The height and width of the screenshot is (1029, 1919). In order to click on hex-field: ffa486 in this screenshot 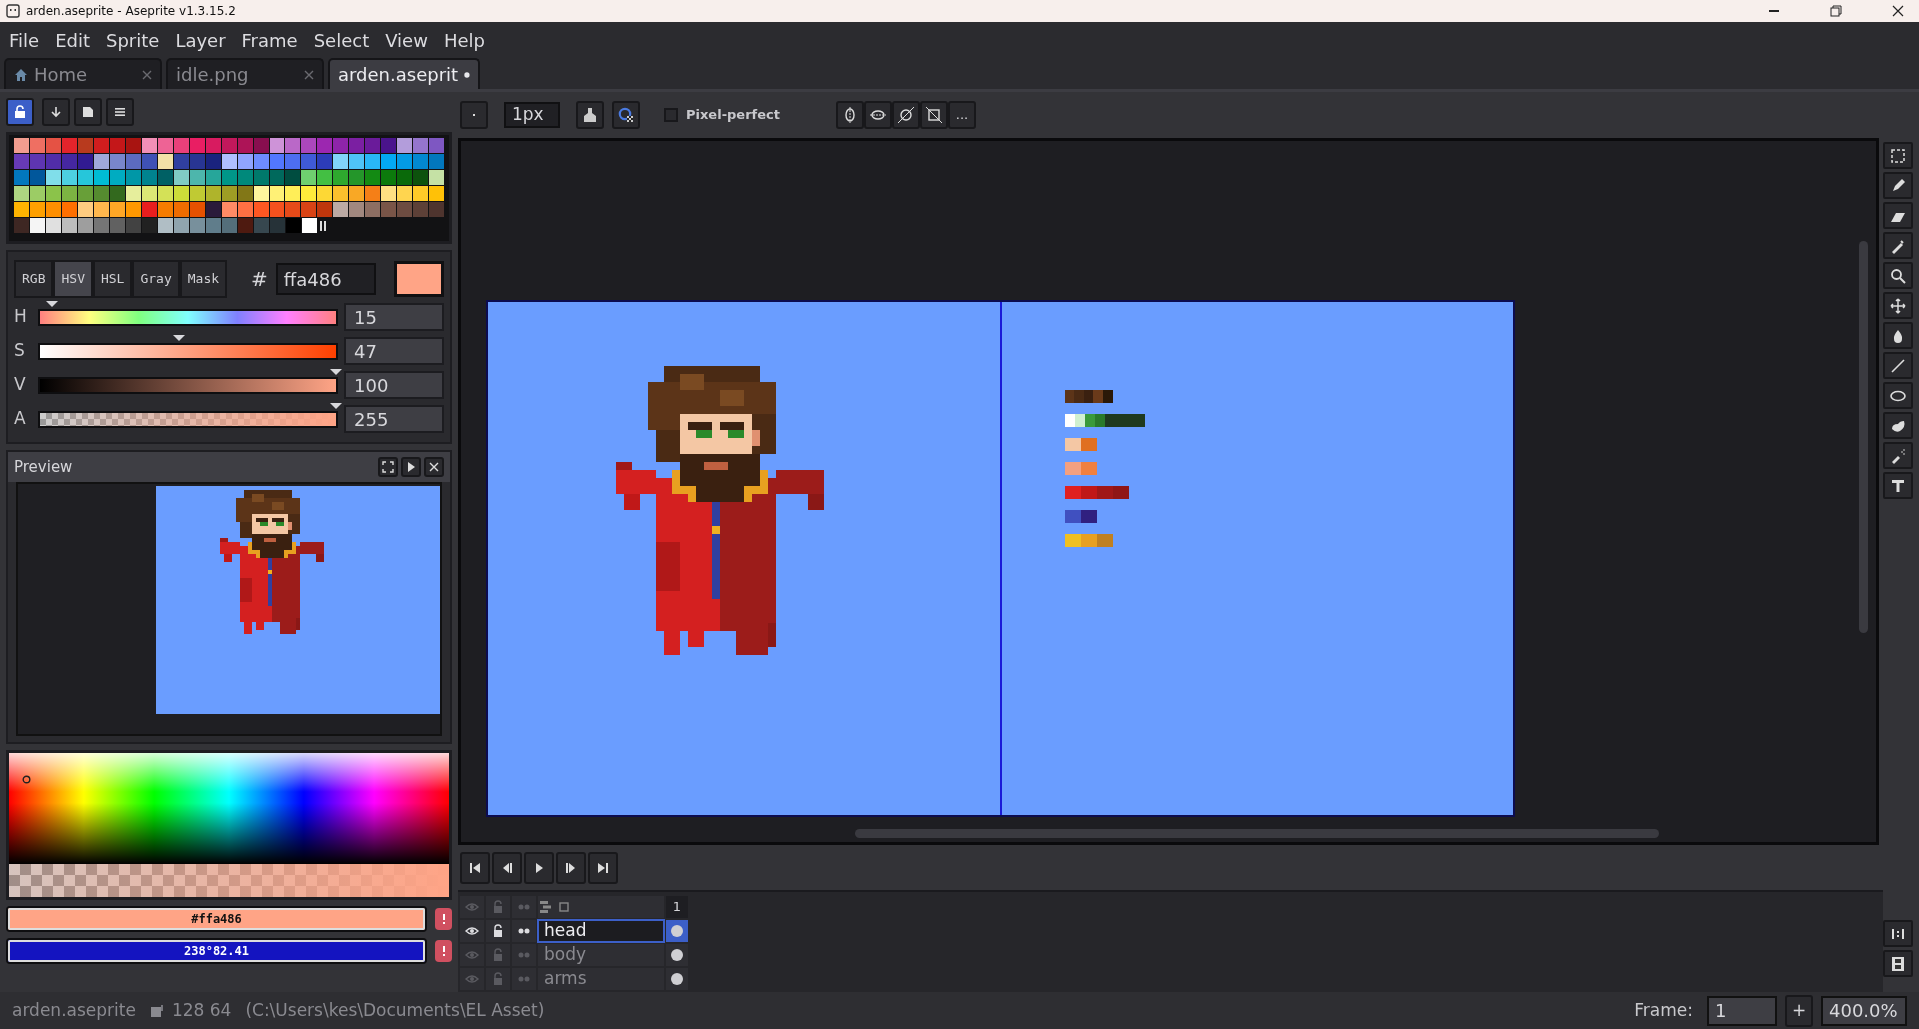, I will do `click(325, 279)`.